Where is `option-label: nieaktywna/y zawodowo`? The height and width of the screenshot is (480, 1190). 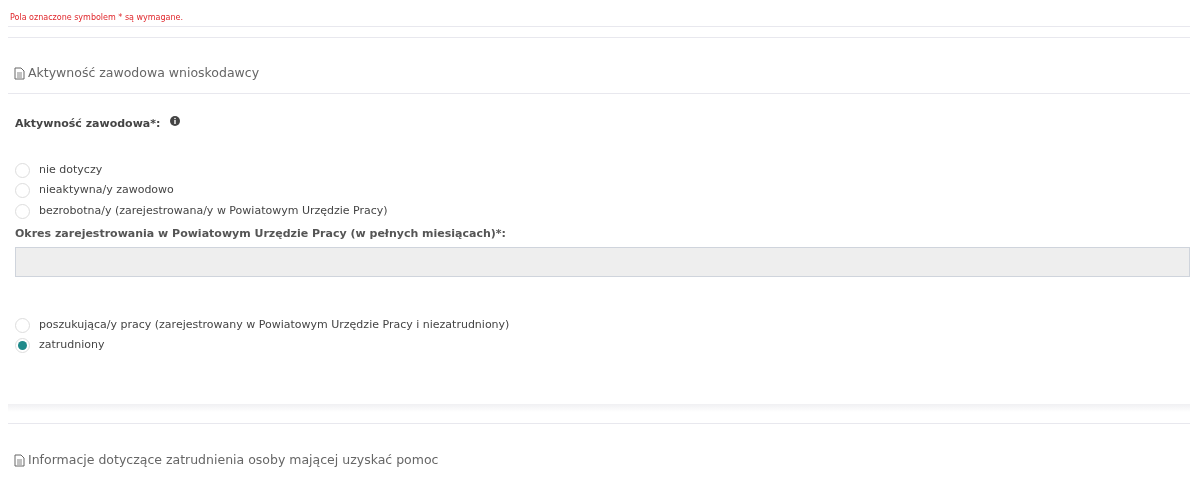 option-label: nieaktywna/y zawodowo is located at coordinates (106, 190).